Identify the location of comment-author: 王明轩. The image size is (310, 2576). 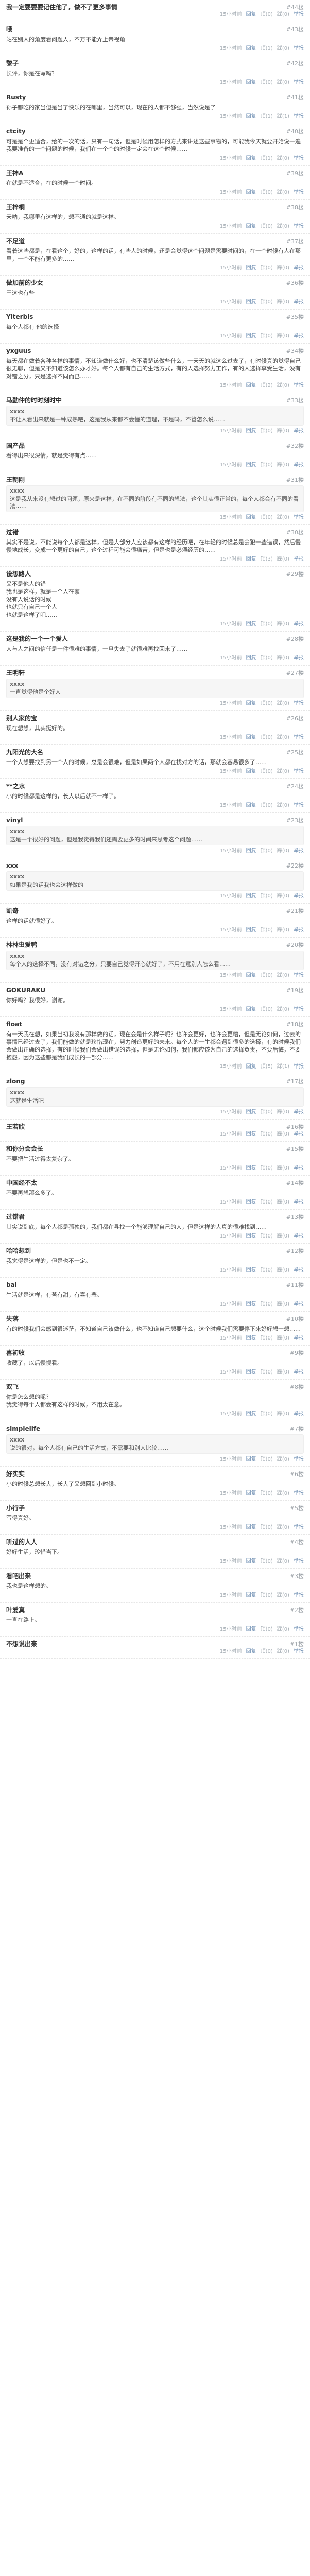
(155, 673).